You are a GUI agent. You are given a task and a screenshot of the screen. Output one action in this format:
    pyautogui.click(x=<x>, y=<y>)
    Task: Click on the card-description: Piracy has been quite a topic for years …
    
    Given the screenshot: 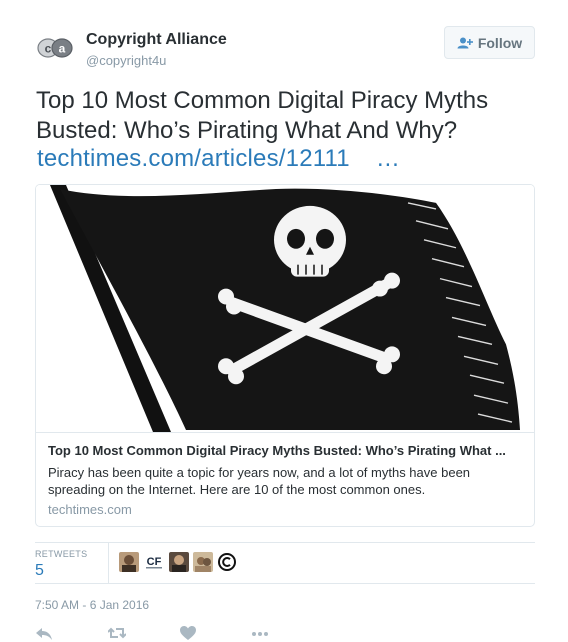 What is the action you would take?
    pyautogui.click(x=259, y=481)
    